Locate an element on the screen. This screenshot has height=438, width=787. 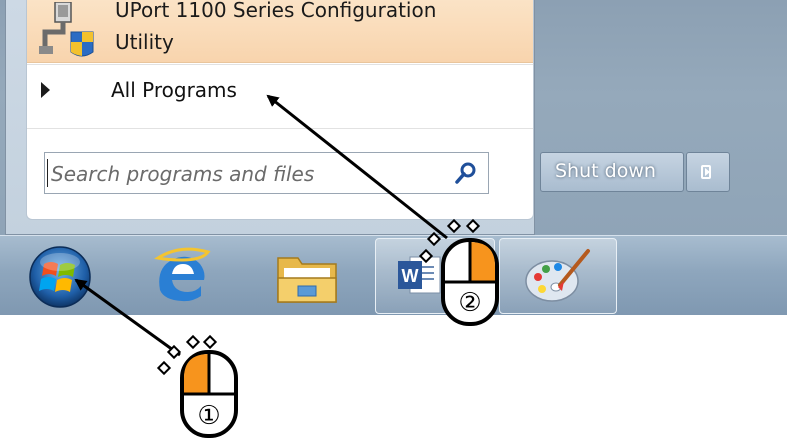
mouse-click-icon-1: ① is located at coordinates (197, 386).